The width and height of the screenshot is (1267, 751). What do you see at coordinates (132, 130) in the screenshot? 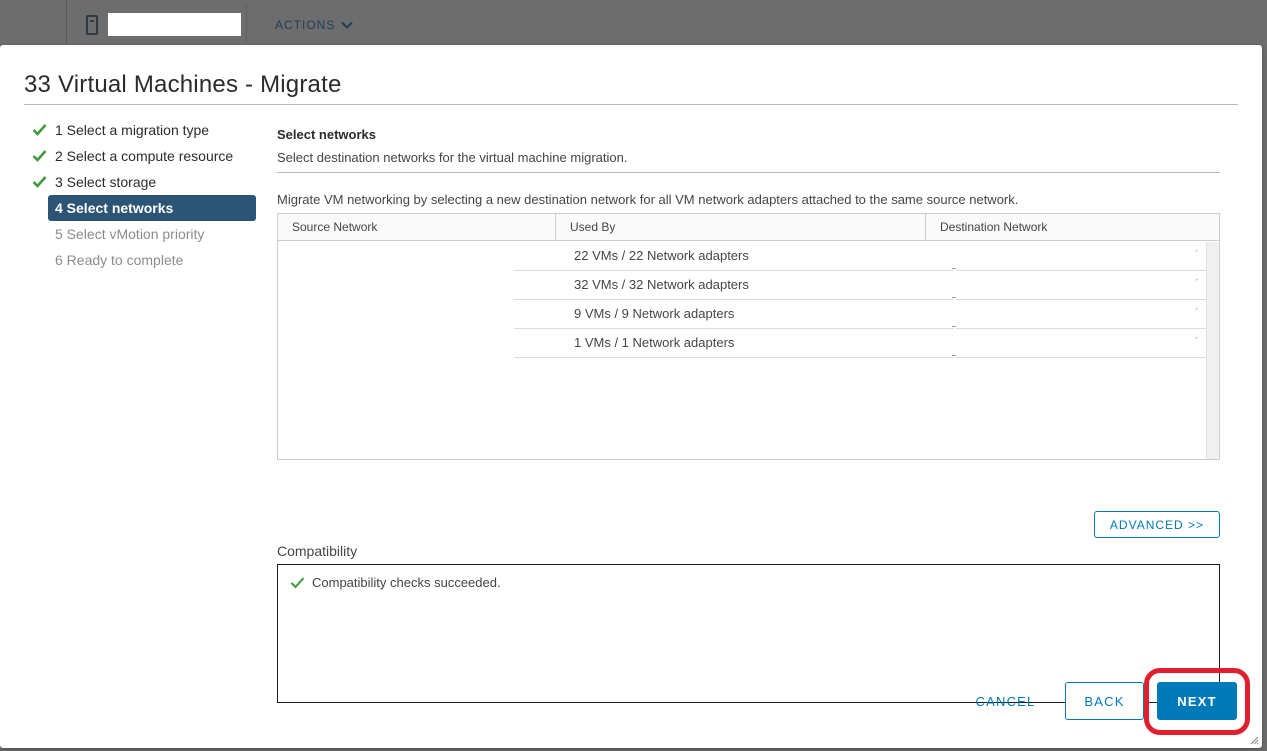
I see `step-label: 1 Select a migration type` at bounding box center [132, 130].